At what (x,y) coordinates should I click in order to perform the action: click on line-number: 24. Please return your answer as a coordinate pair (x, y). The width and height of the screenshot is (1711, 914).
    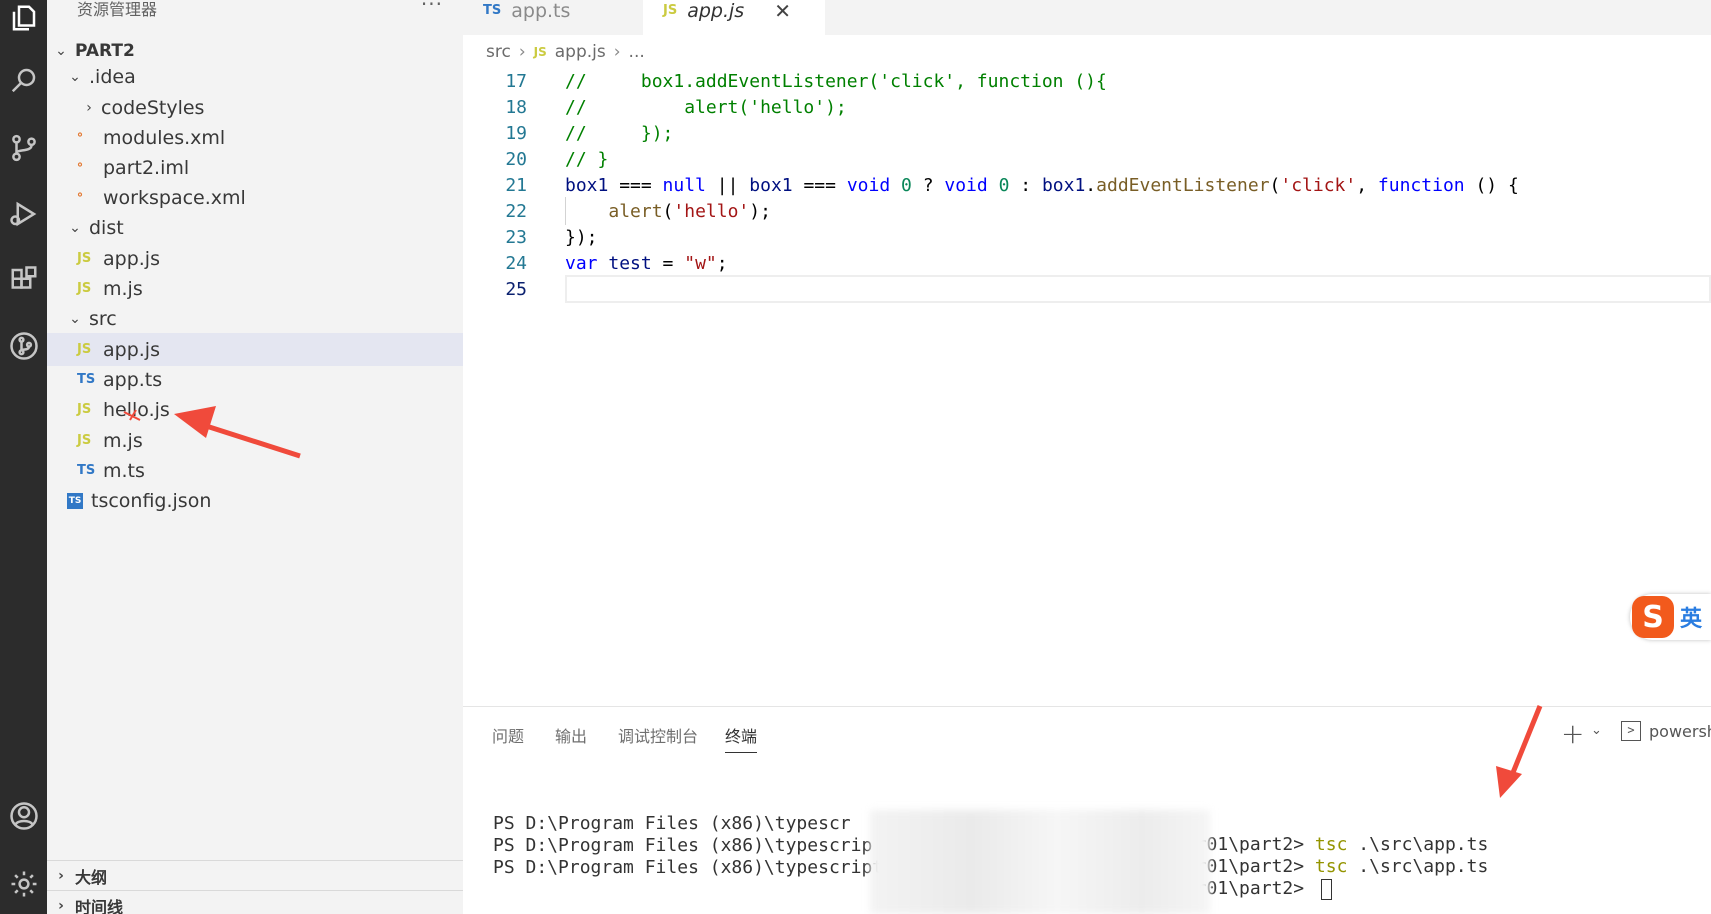
    Looking at the image, I should click on (516, 263).